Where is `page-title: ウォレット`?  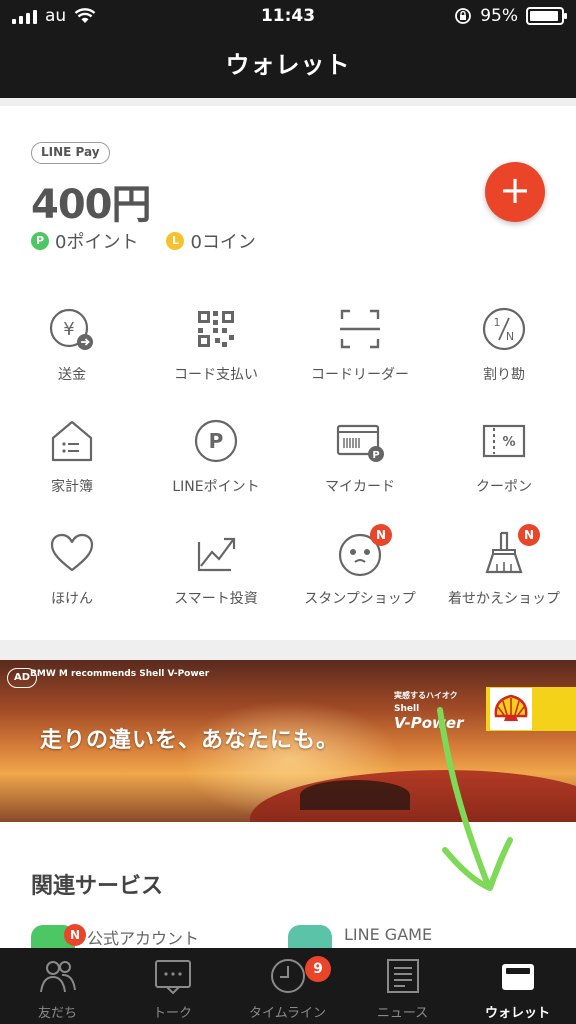 page-title: ウォレット is located at coordinates (288, 66).